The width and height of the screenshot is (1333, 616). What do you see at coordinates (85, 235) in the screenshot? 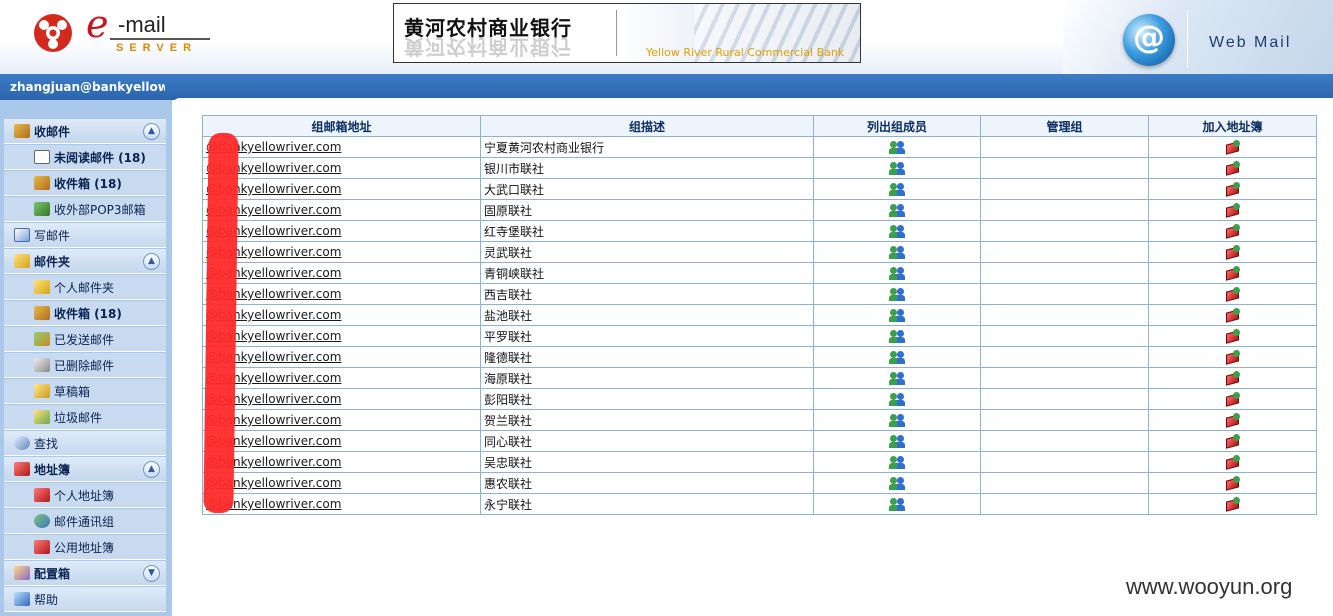
I see `sidebar-item-compose: 写邮件` at bounding box center [85, 235].